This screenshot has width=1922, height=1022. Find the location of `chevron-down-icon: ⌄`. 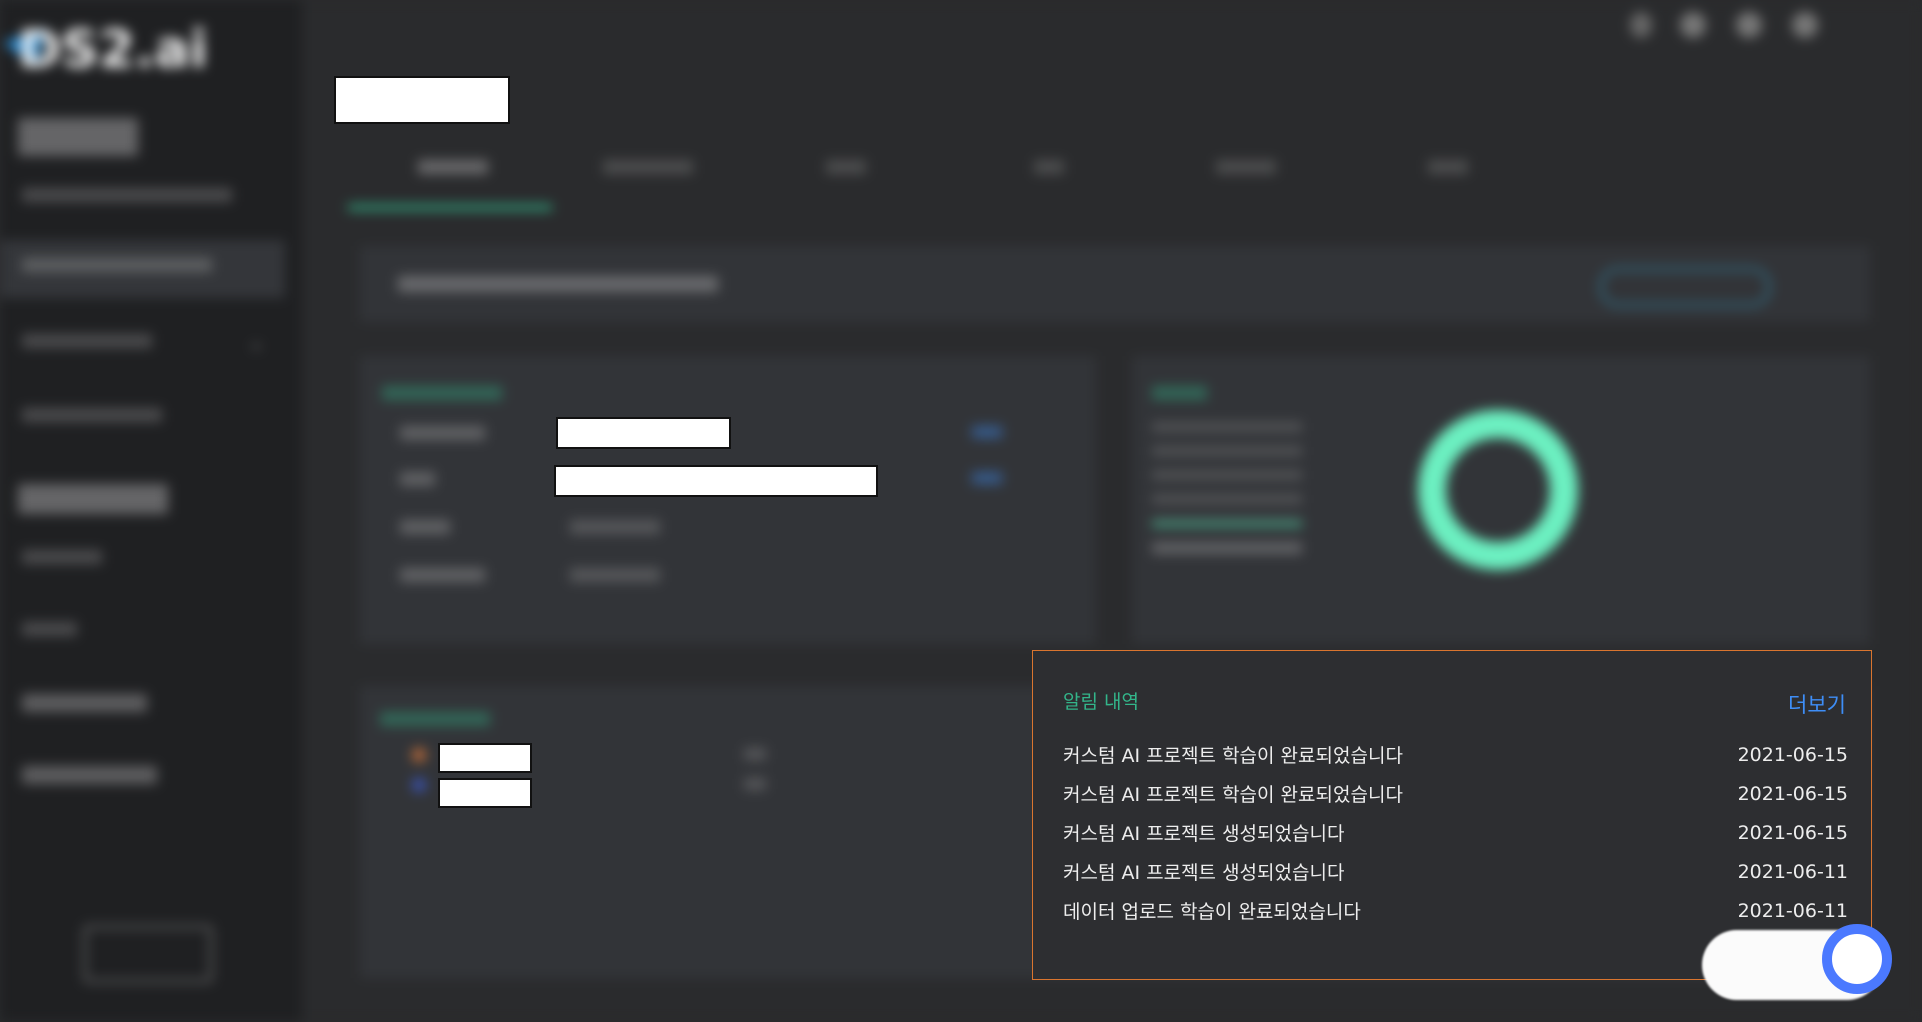

chevron-down-icon: ⌄ is located at coordinates (256, 342).